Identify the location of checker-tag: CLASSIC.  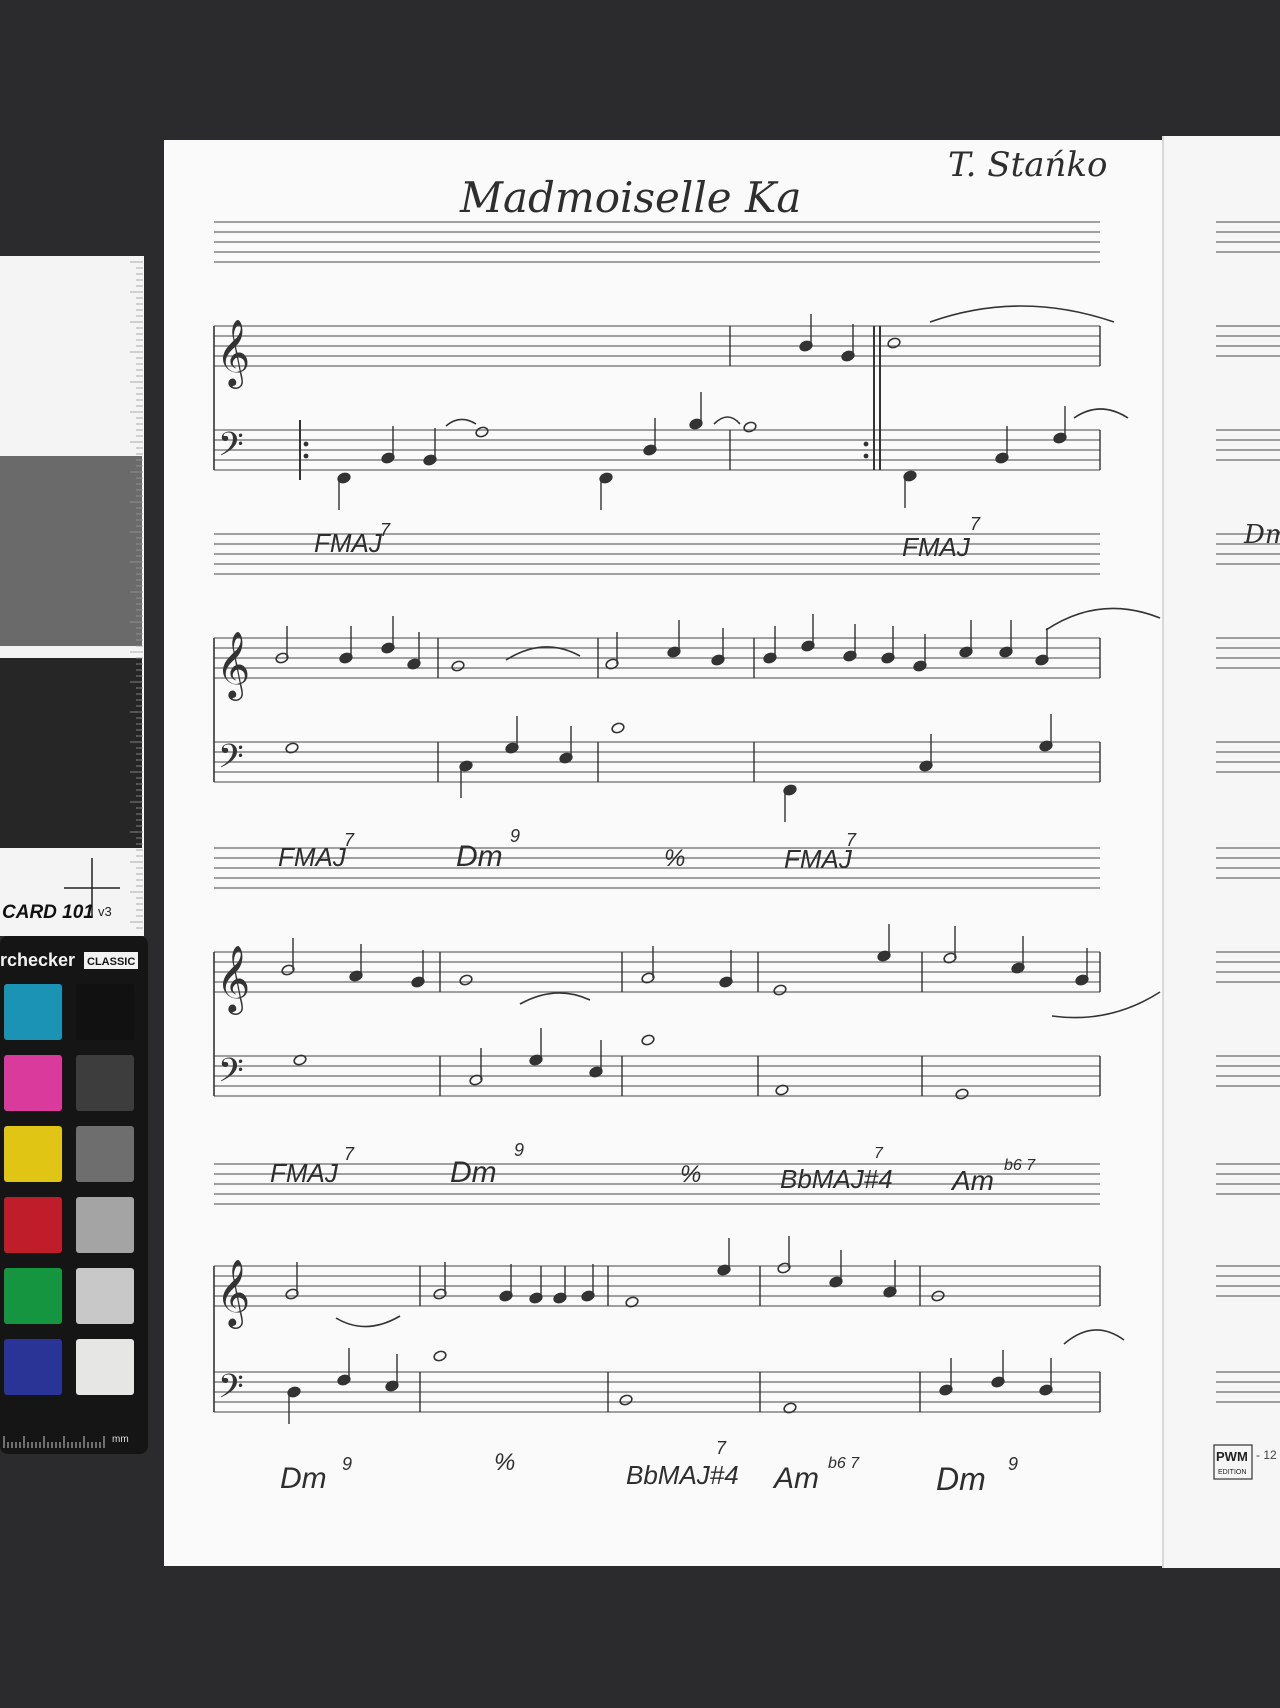
(111, 962).